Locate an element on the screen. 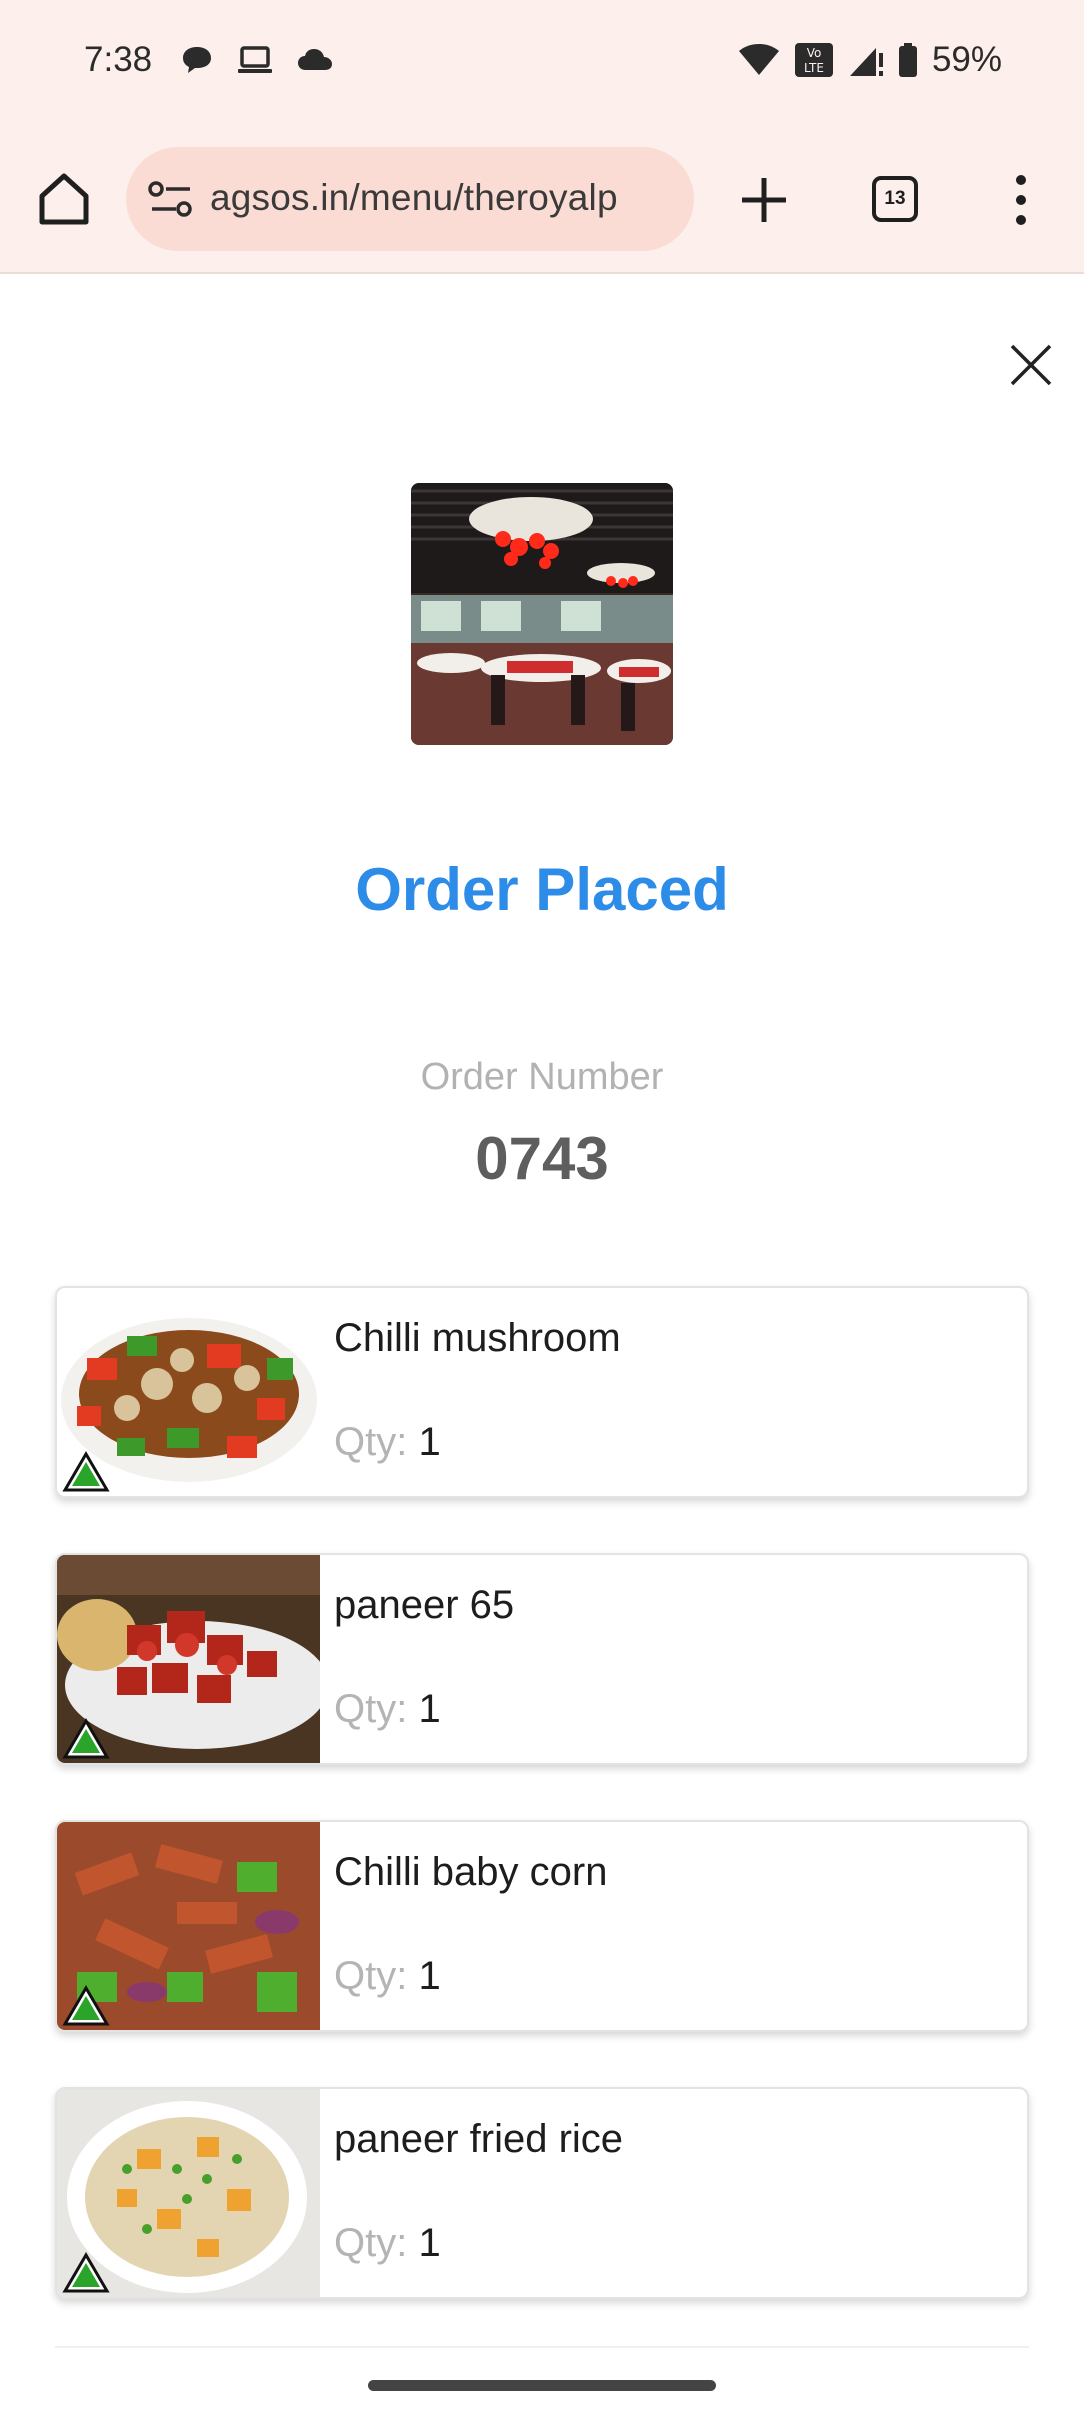 Image resolution: width=1084 pixels, height=2412 pixels. laptop-icon is located at coordinates (255, 59).